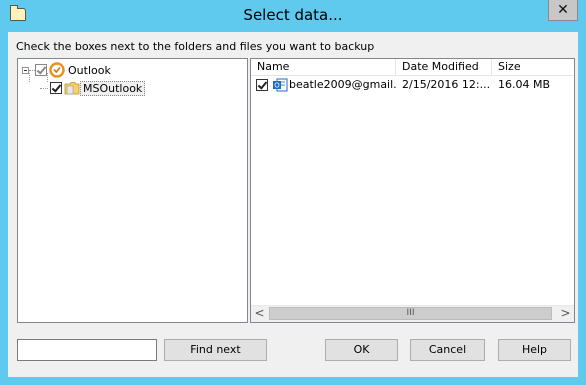 This screenshot has height=385, width=586. I want to click on outlook-checkbox, so click(41, 70).